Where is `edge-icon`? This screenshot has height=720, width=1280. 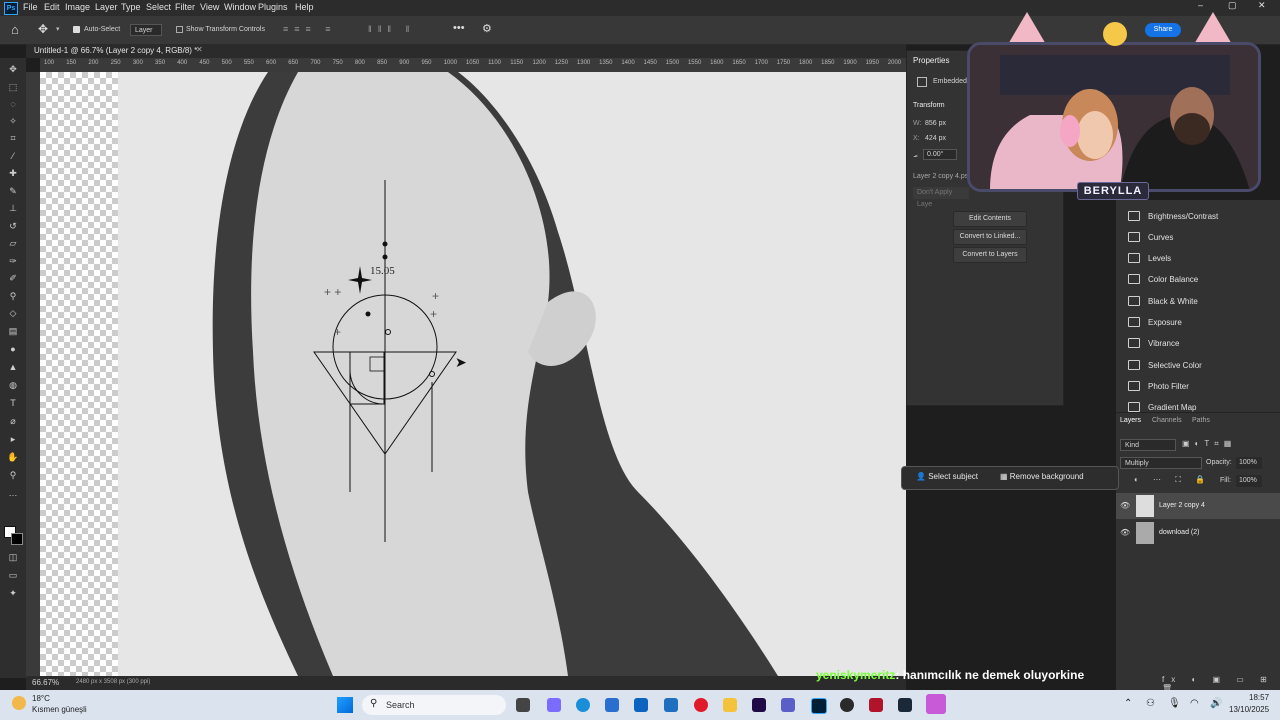 edge-icon is located at coordinates (583, 705).